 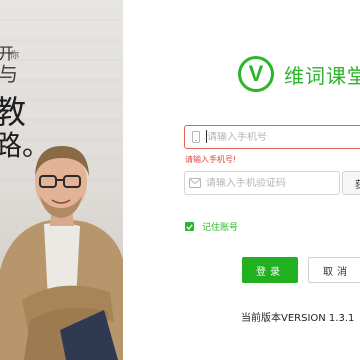 I want to click on logo-mark: V, so click(x=256, y=74).